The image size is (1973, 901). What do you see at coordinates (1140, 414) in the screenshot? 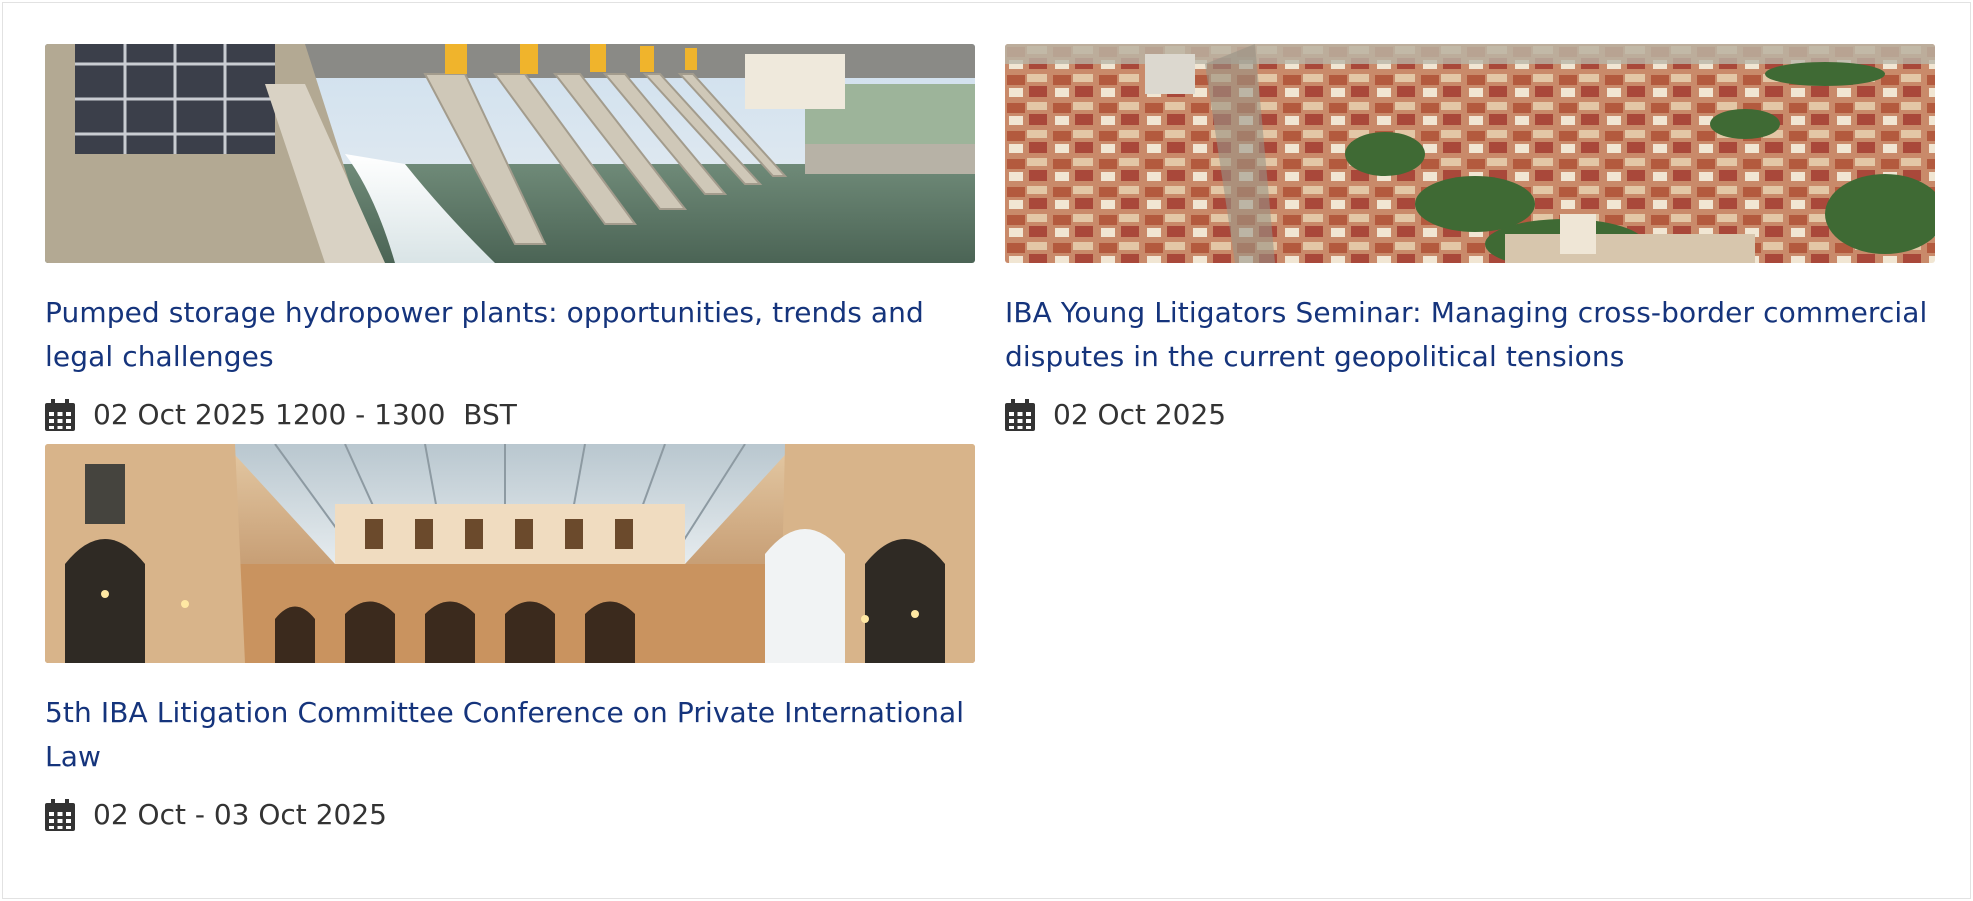
I see `event-date: 02 Oct 2025` at bounding box center [1140, 414].